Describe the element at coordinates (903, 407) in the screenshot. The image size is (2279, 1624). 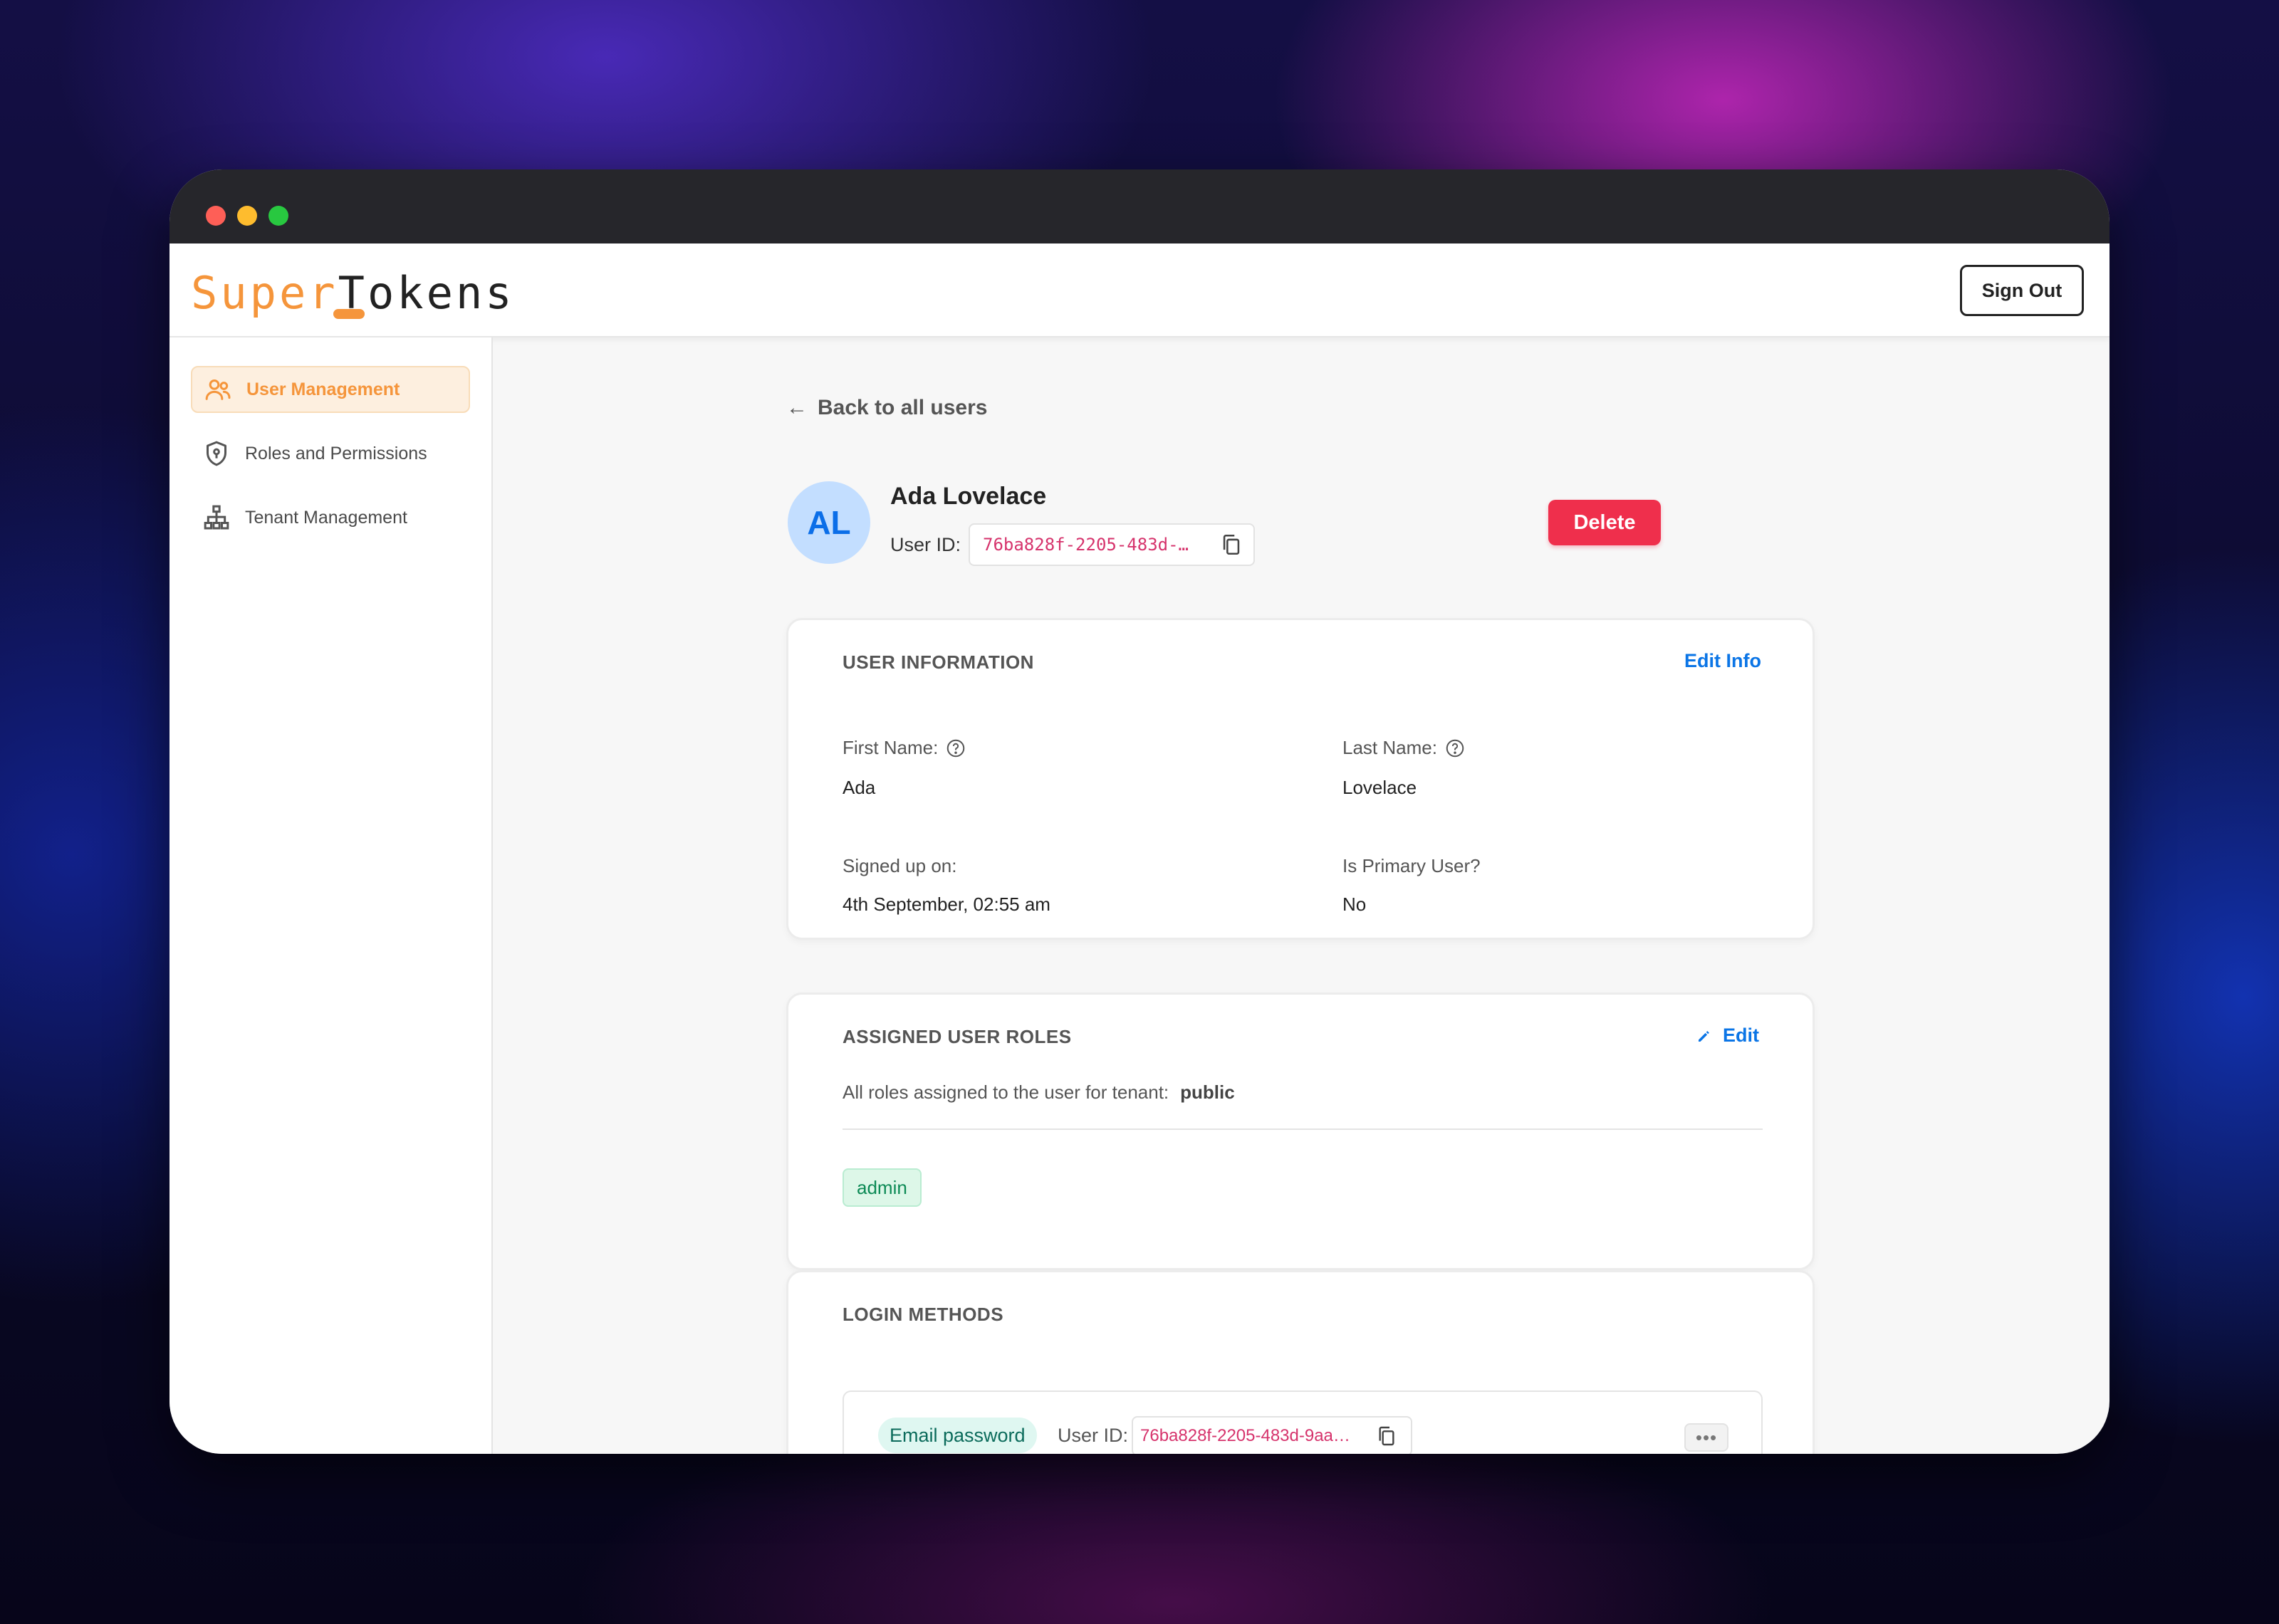
I see `back-link-label: Back to all users` at that location.